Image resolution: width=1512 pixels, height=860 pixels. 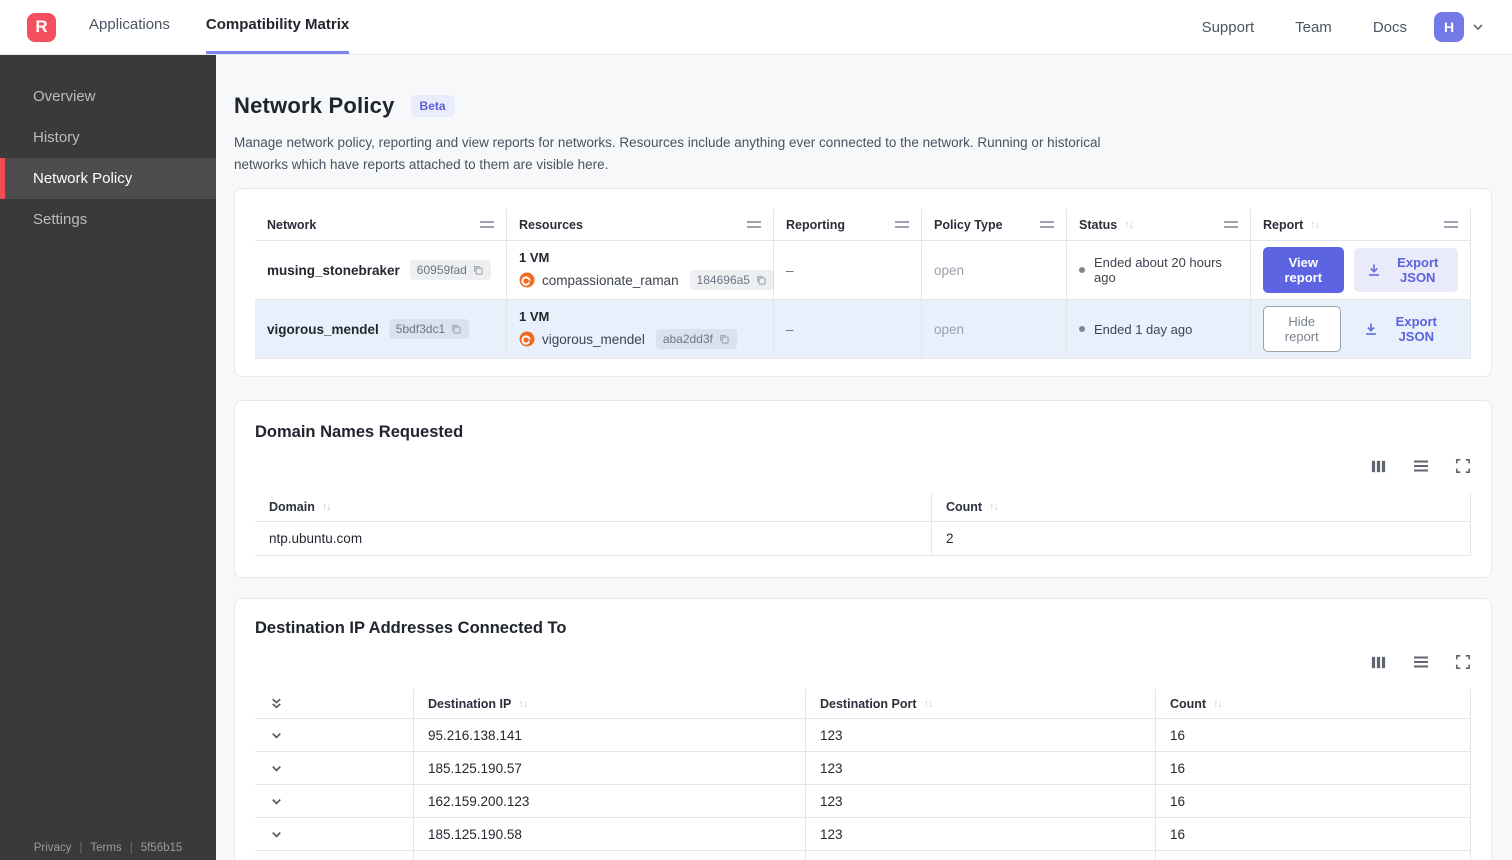 I want to click on network-id-badge: 5bdf3dc1, so click(x=429, y=329).